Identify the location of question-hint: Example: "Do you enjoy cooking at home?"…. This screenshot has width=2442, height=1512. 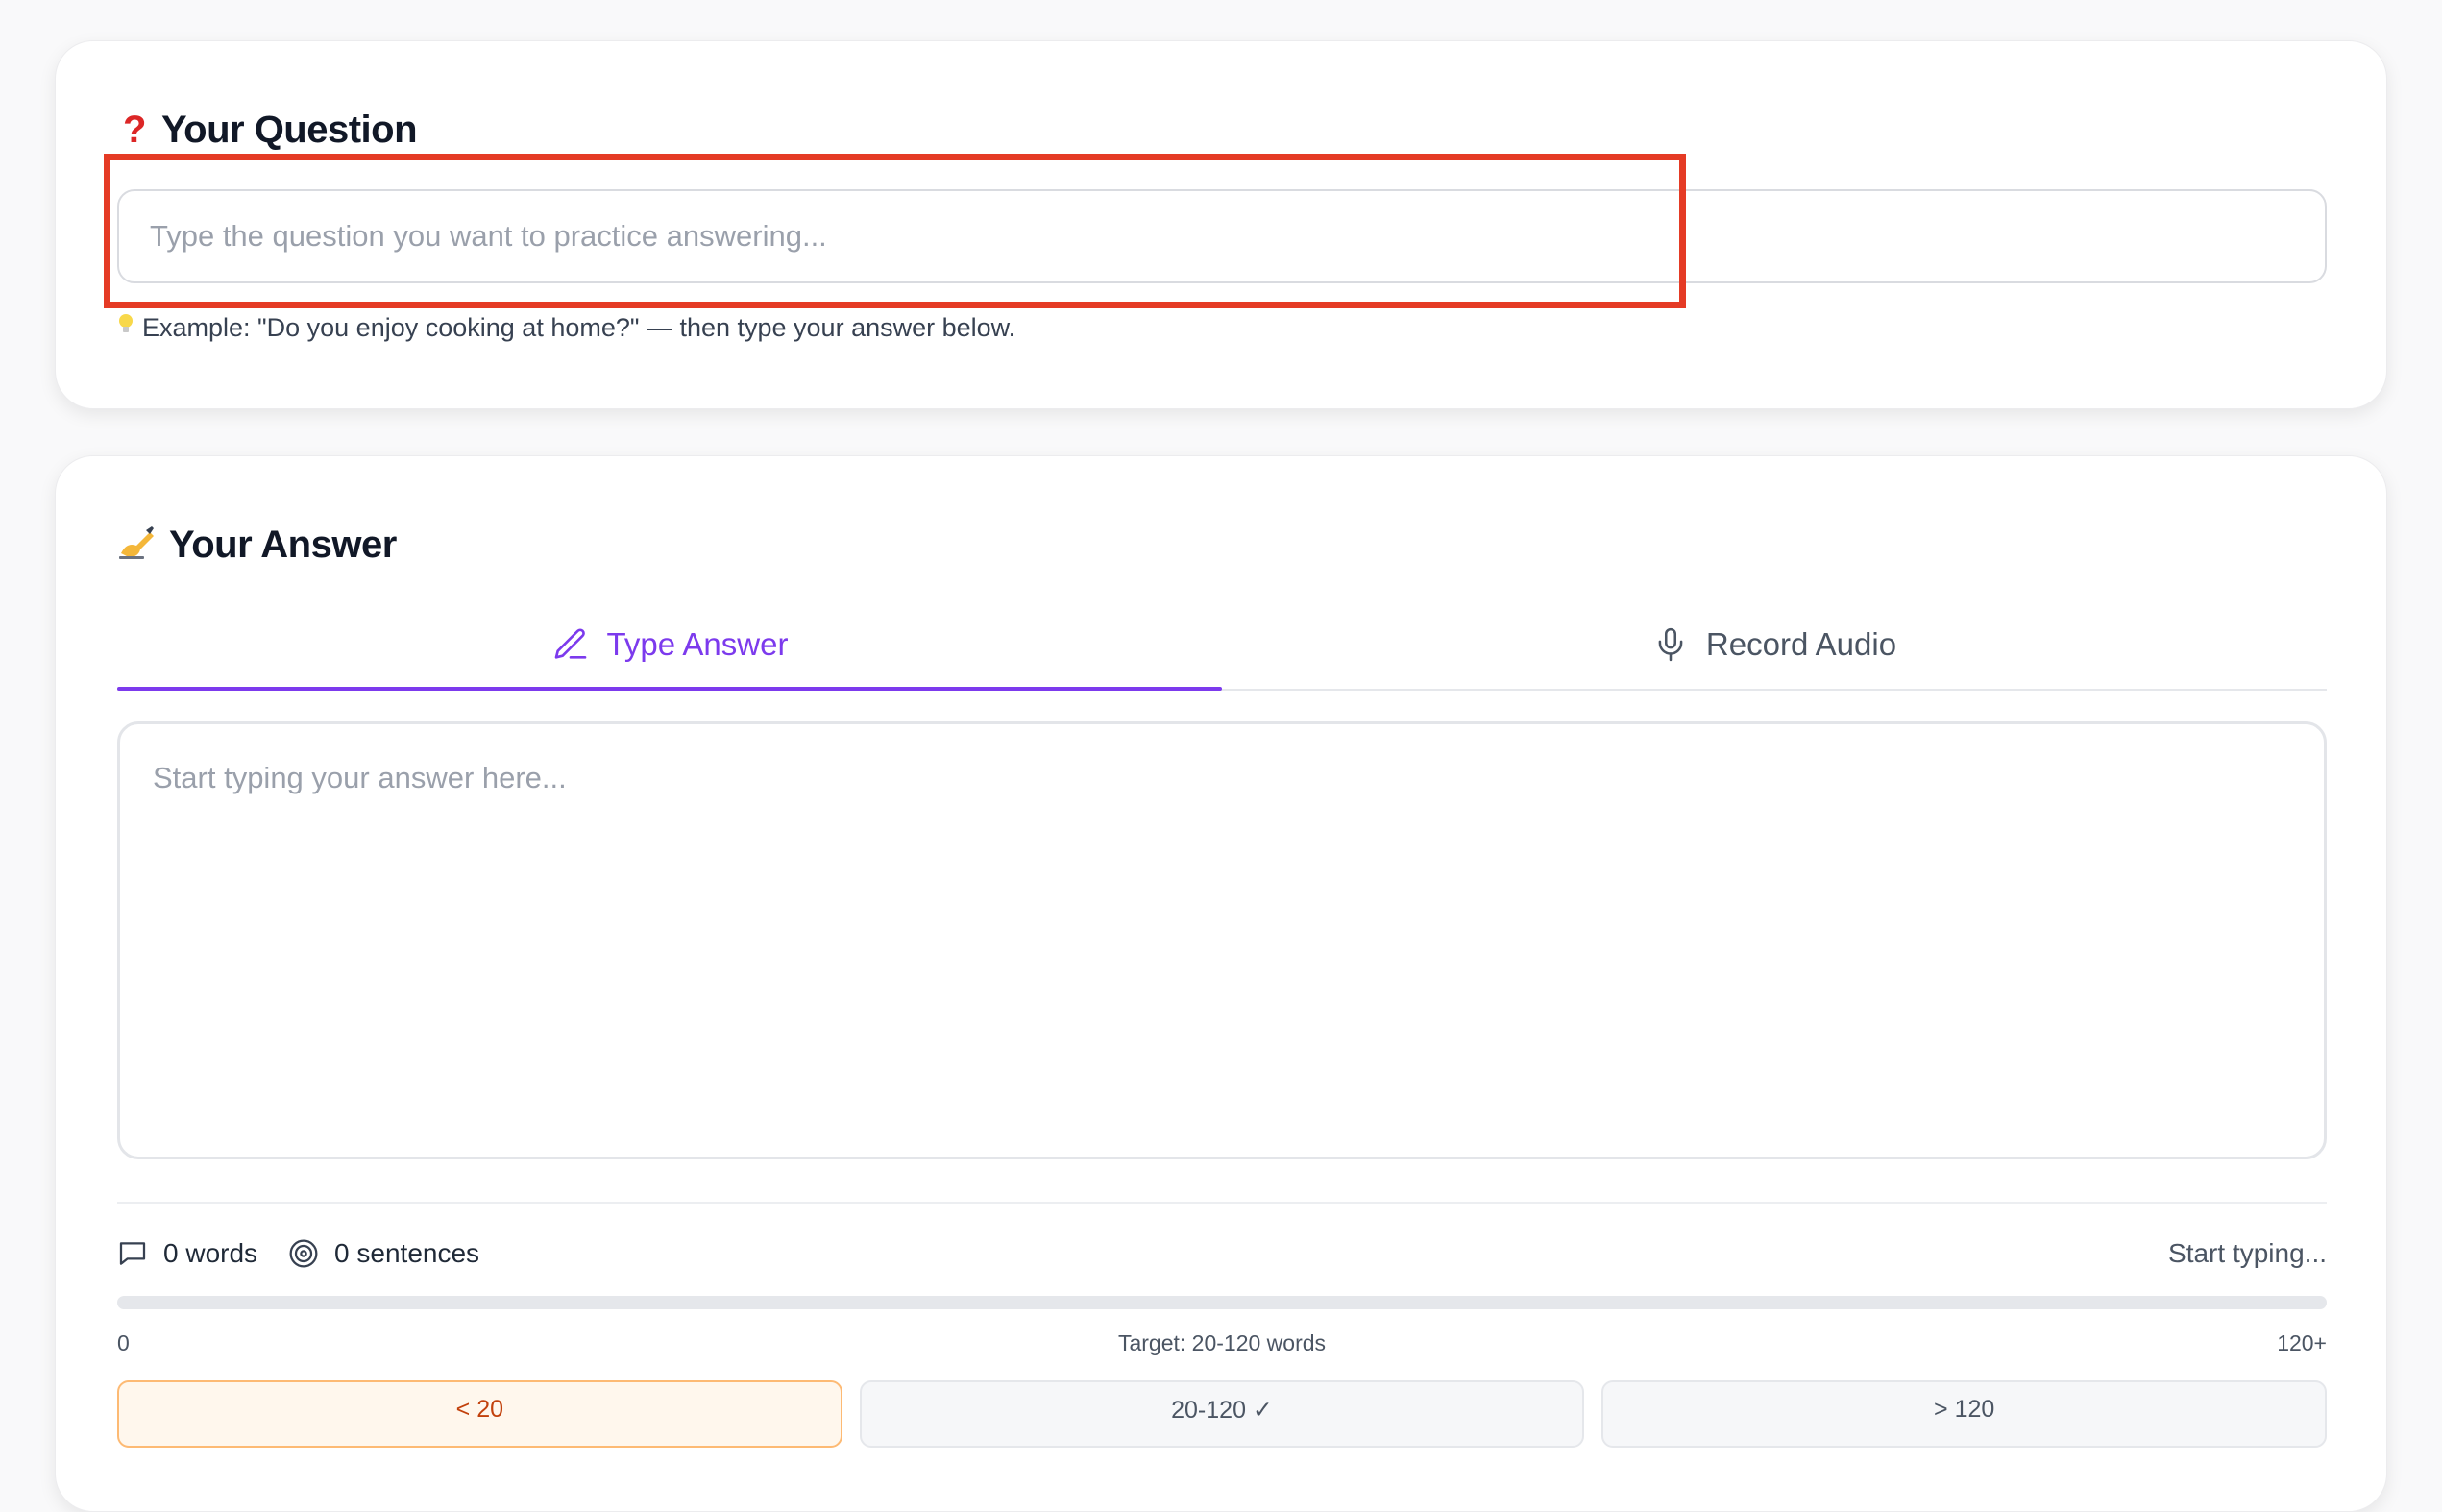
(566, 328).